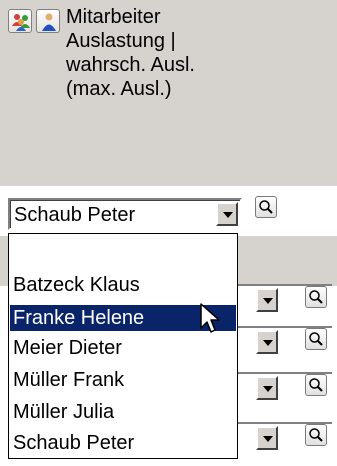 The image size is (337, 466). I want to click on single-user-icon, so click(49, 22).